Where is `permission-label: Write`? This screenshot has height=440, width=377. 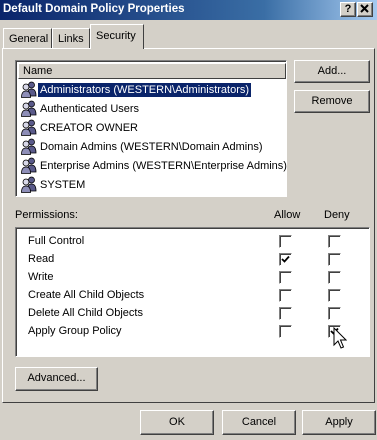 permission-label: Write is located at coordinates (41, 277).